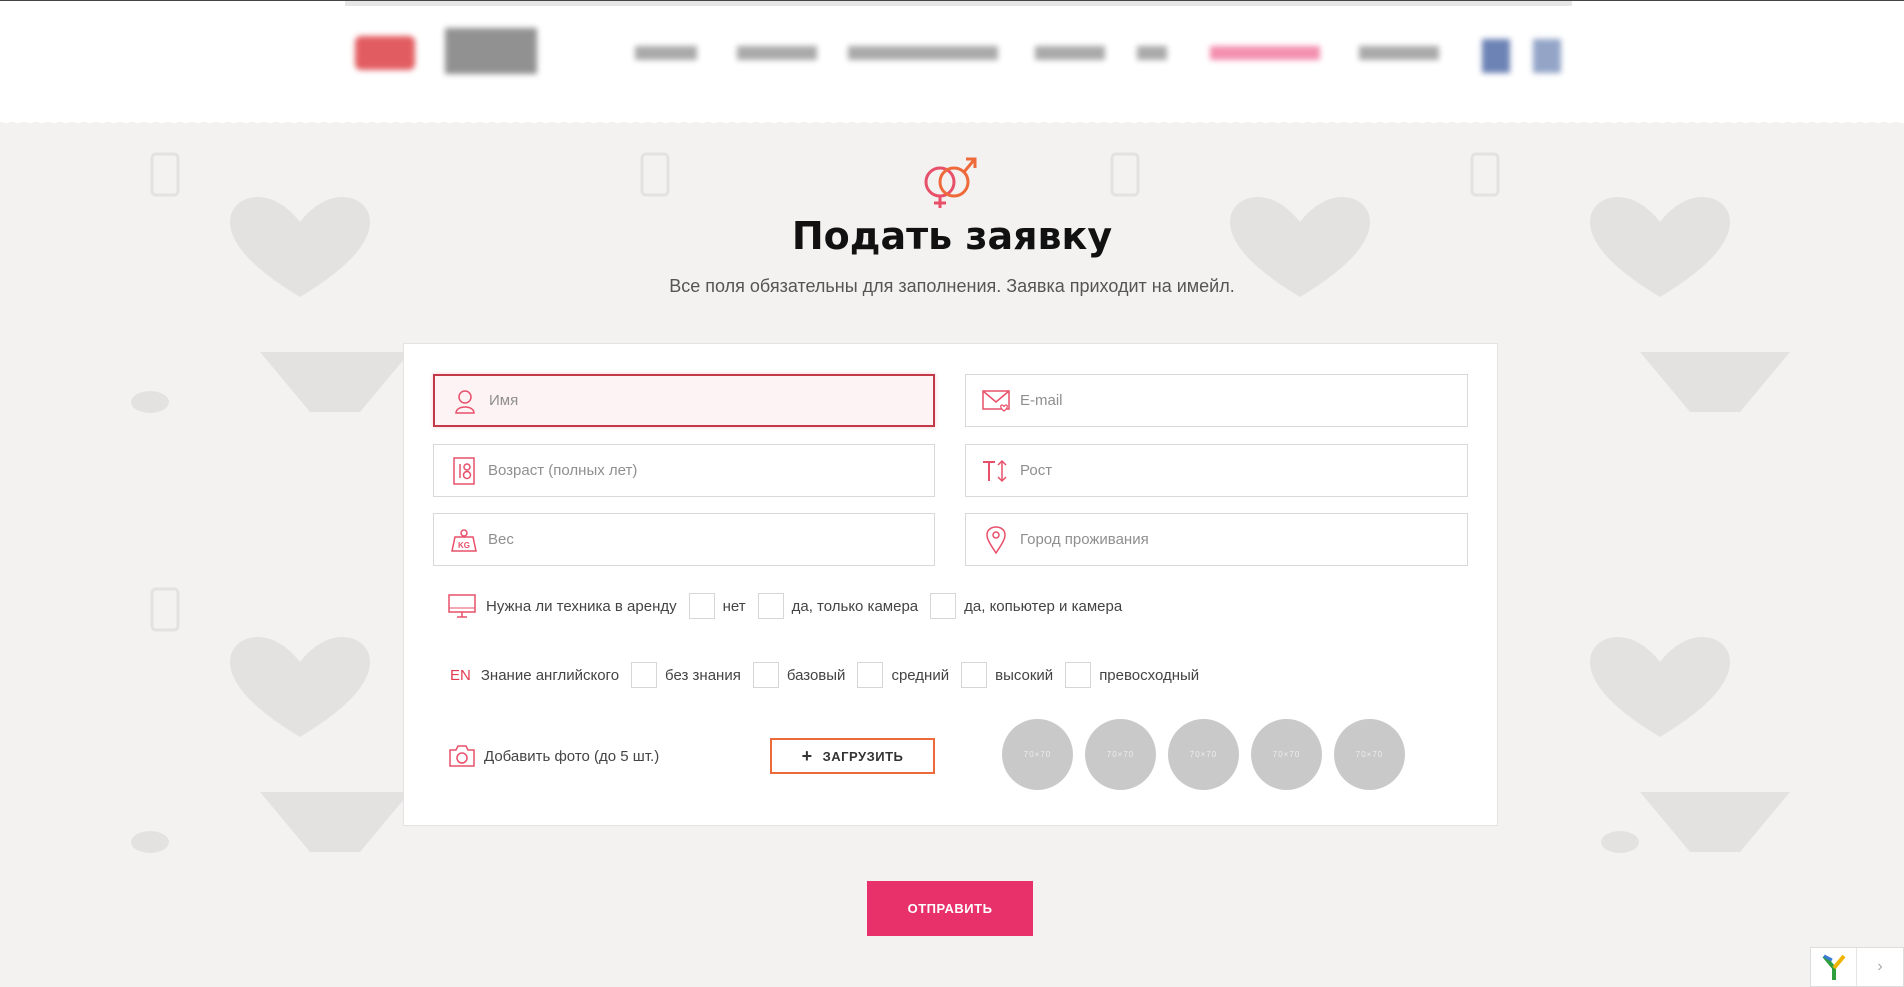  Describe the element at coordinates (996, 401) in the screenshot. I see `envelope-heart-icon` at that location.